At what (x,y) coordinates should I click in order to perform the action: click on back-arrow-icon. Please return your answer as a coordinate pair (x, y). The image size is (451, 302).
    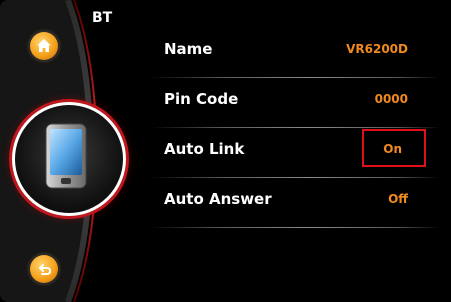
    Looking at the image, I should click on (45, 269).